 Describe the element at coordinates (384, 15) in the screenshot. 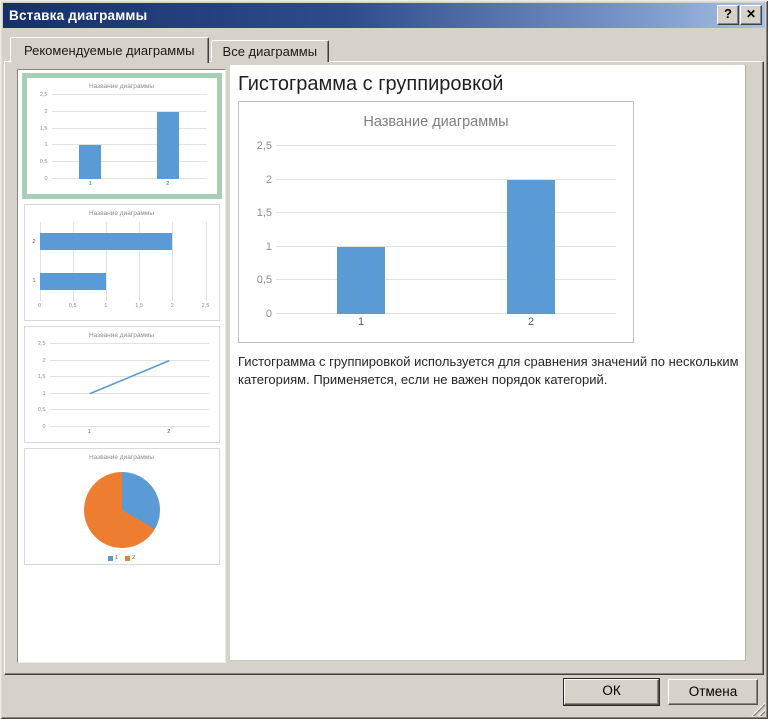

I see `title-bar: Вставка диаграммы` at that location.